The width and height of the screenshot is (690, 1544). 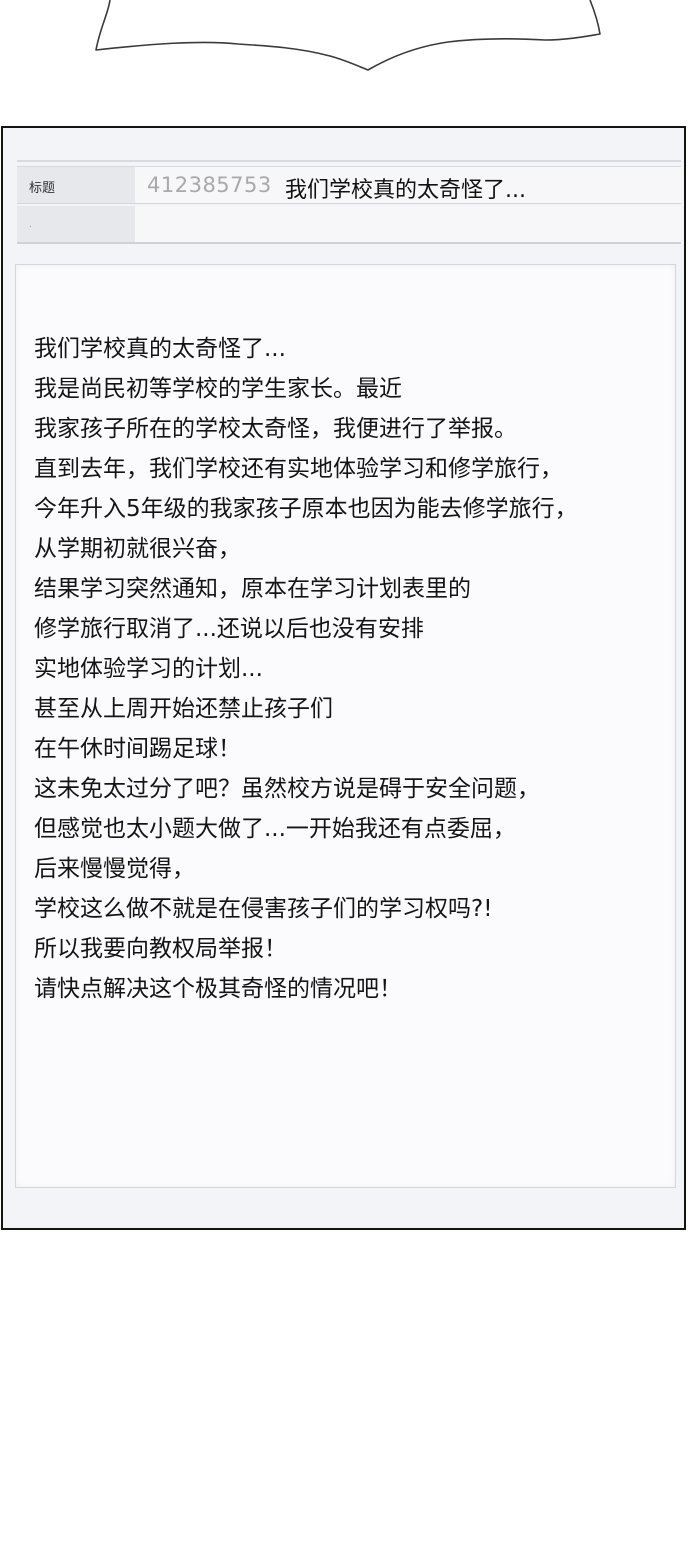 I want to click on post-id: 412385753, so click(x=209, y=185).